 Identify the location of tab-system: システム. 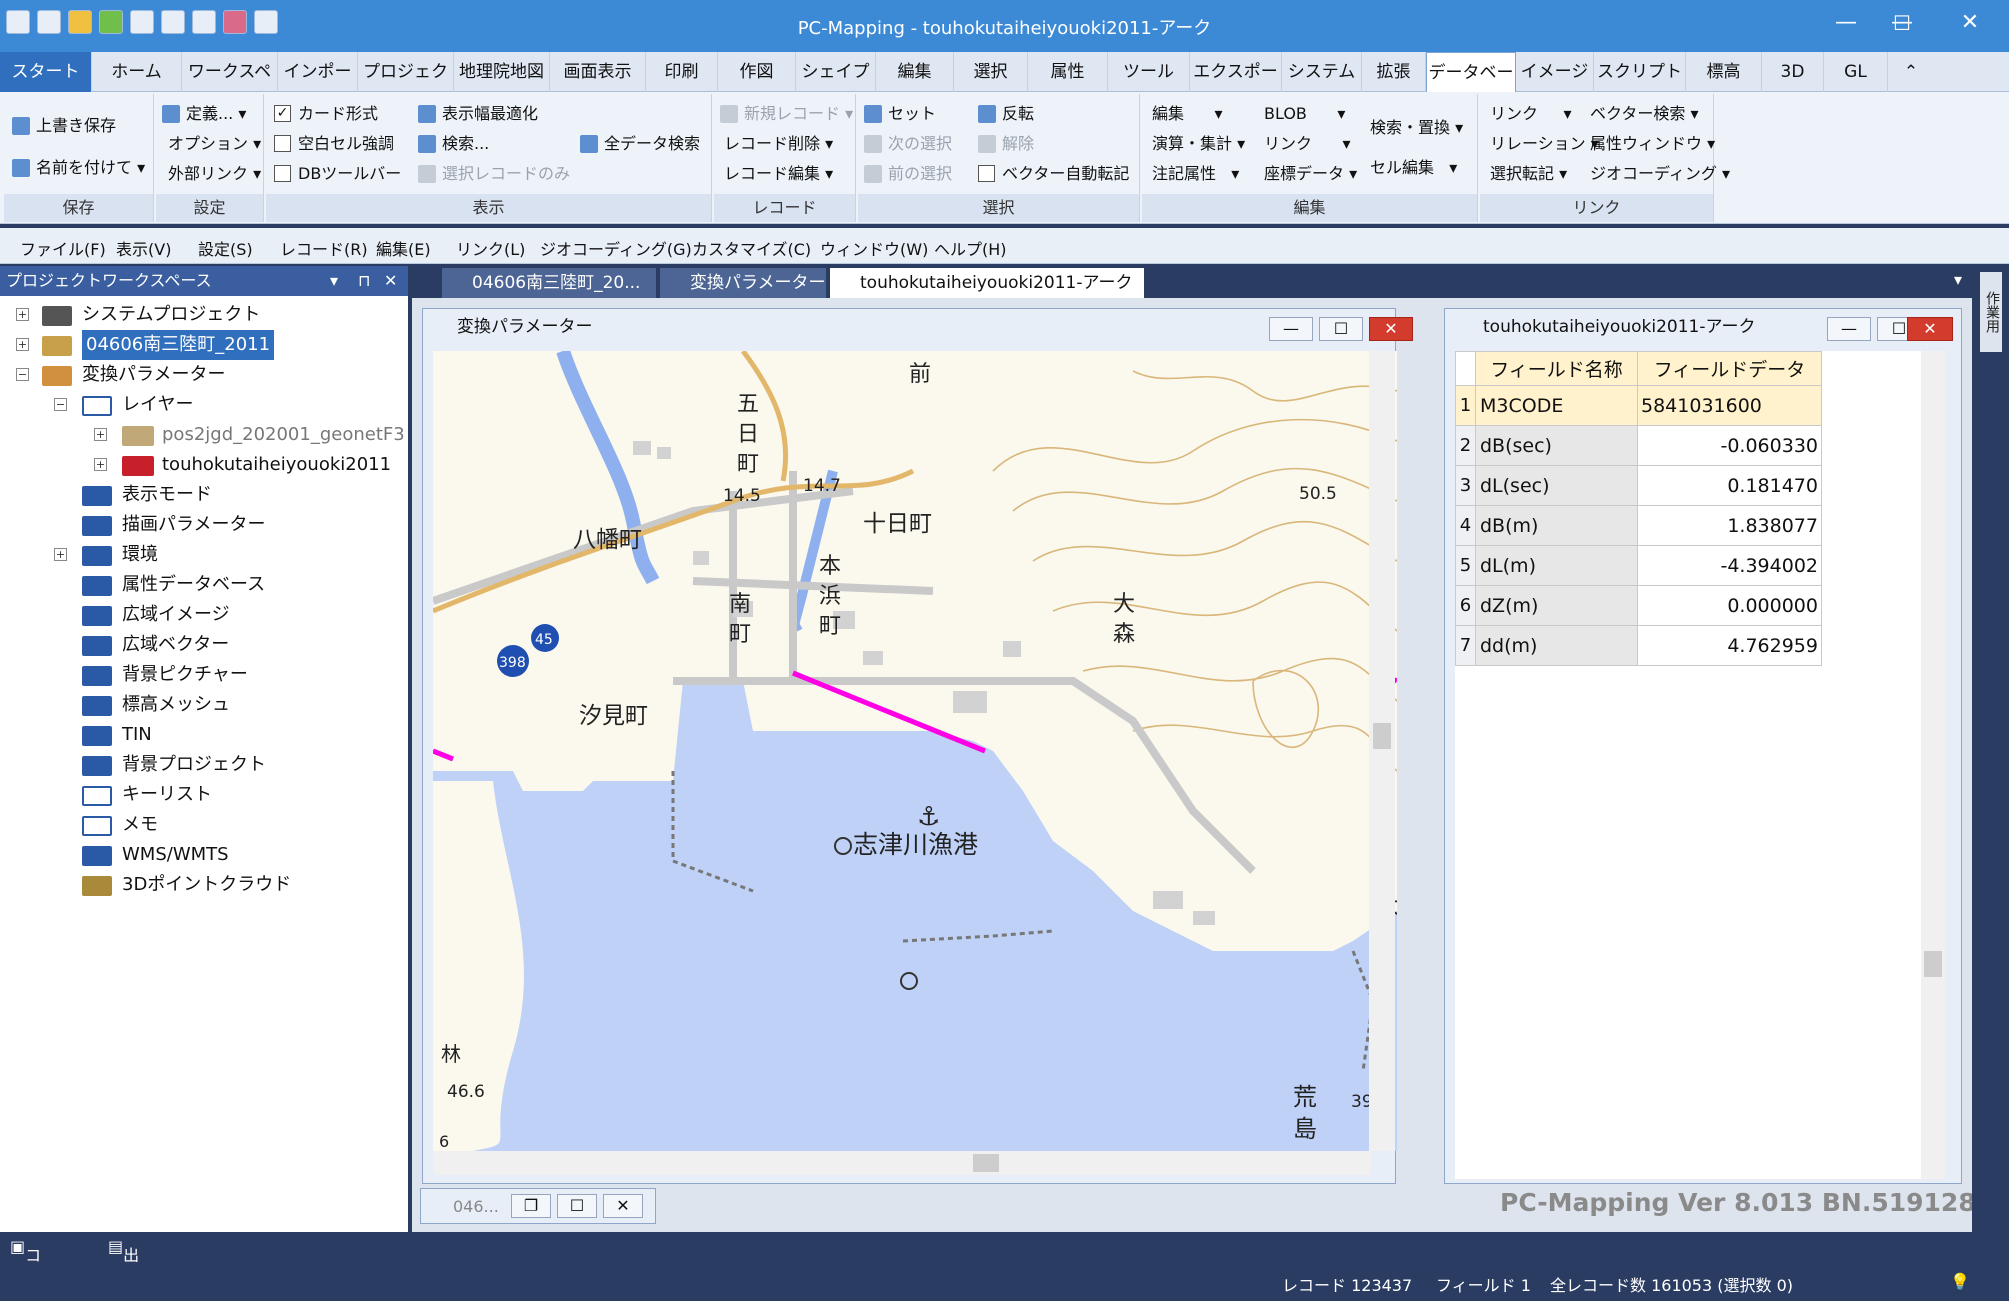
(1322, 72).